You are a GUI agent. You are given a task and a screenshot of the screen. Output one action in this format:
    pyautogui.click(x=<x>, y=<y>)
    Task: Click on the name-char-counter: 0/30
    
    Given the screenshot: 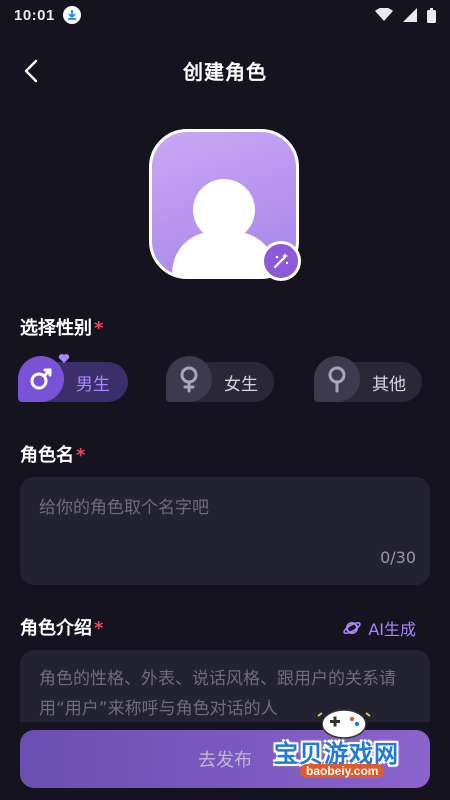 What is the action you would take?
    pyautogui.click(x=398, y=557)
    